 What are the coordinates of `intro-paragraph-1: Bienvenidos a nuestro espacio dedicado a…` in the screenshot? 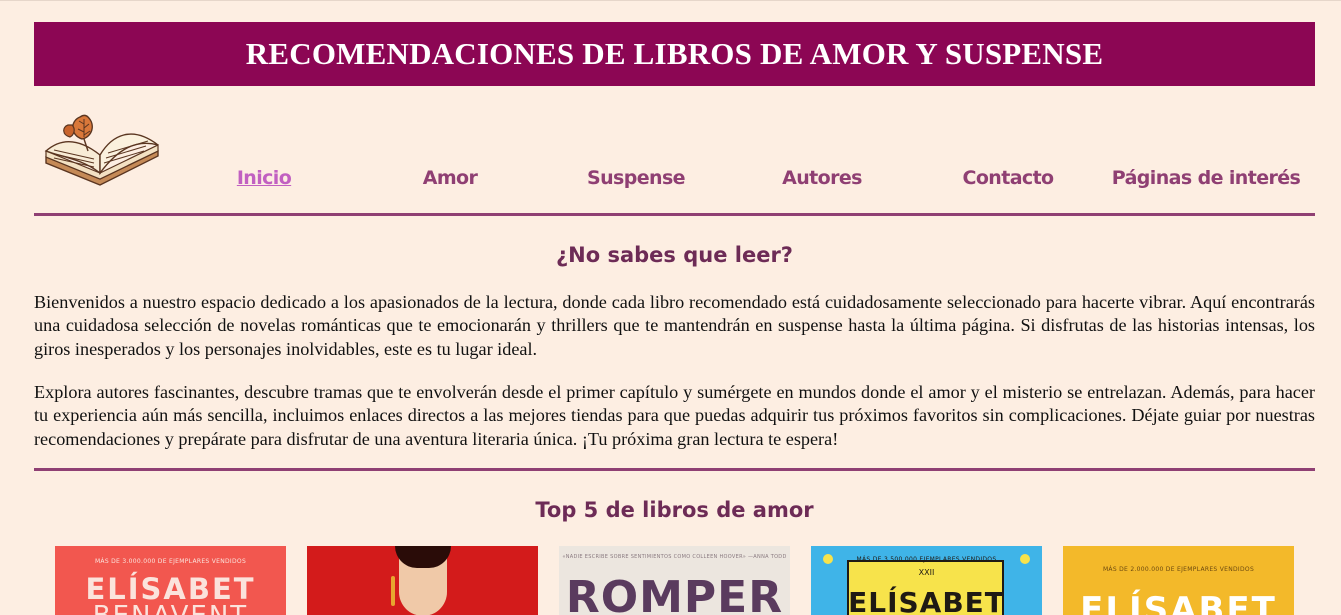 It's located at (674, 325).